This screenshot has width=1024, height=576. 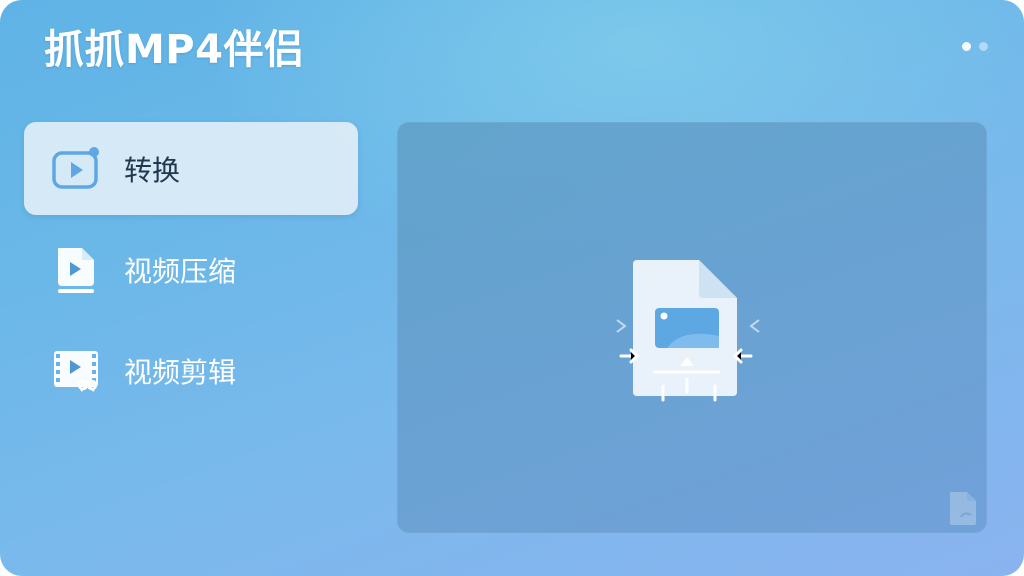 I want to click on video-file-compress-icon, so click(x=76, y=270).